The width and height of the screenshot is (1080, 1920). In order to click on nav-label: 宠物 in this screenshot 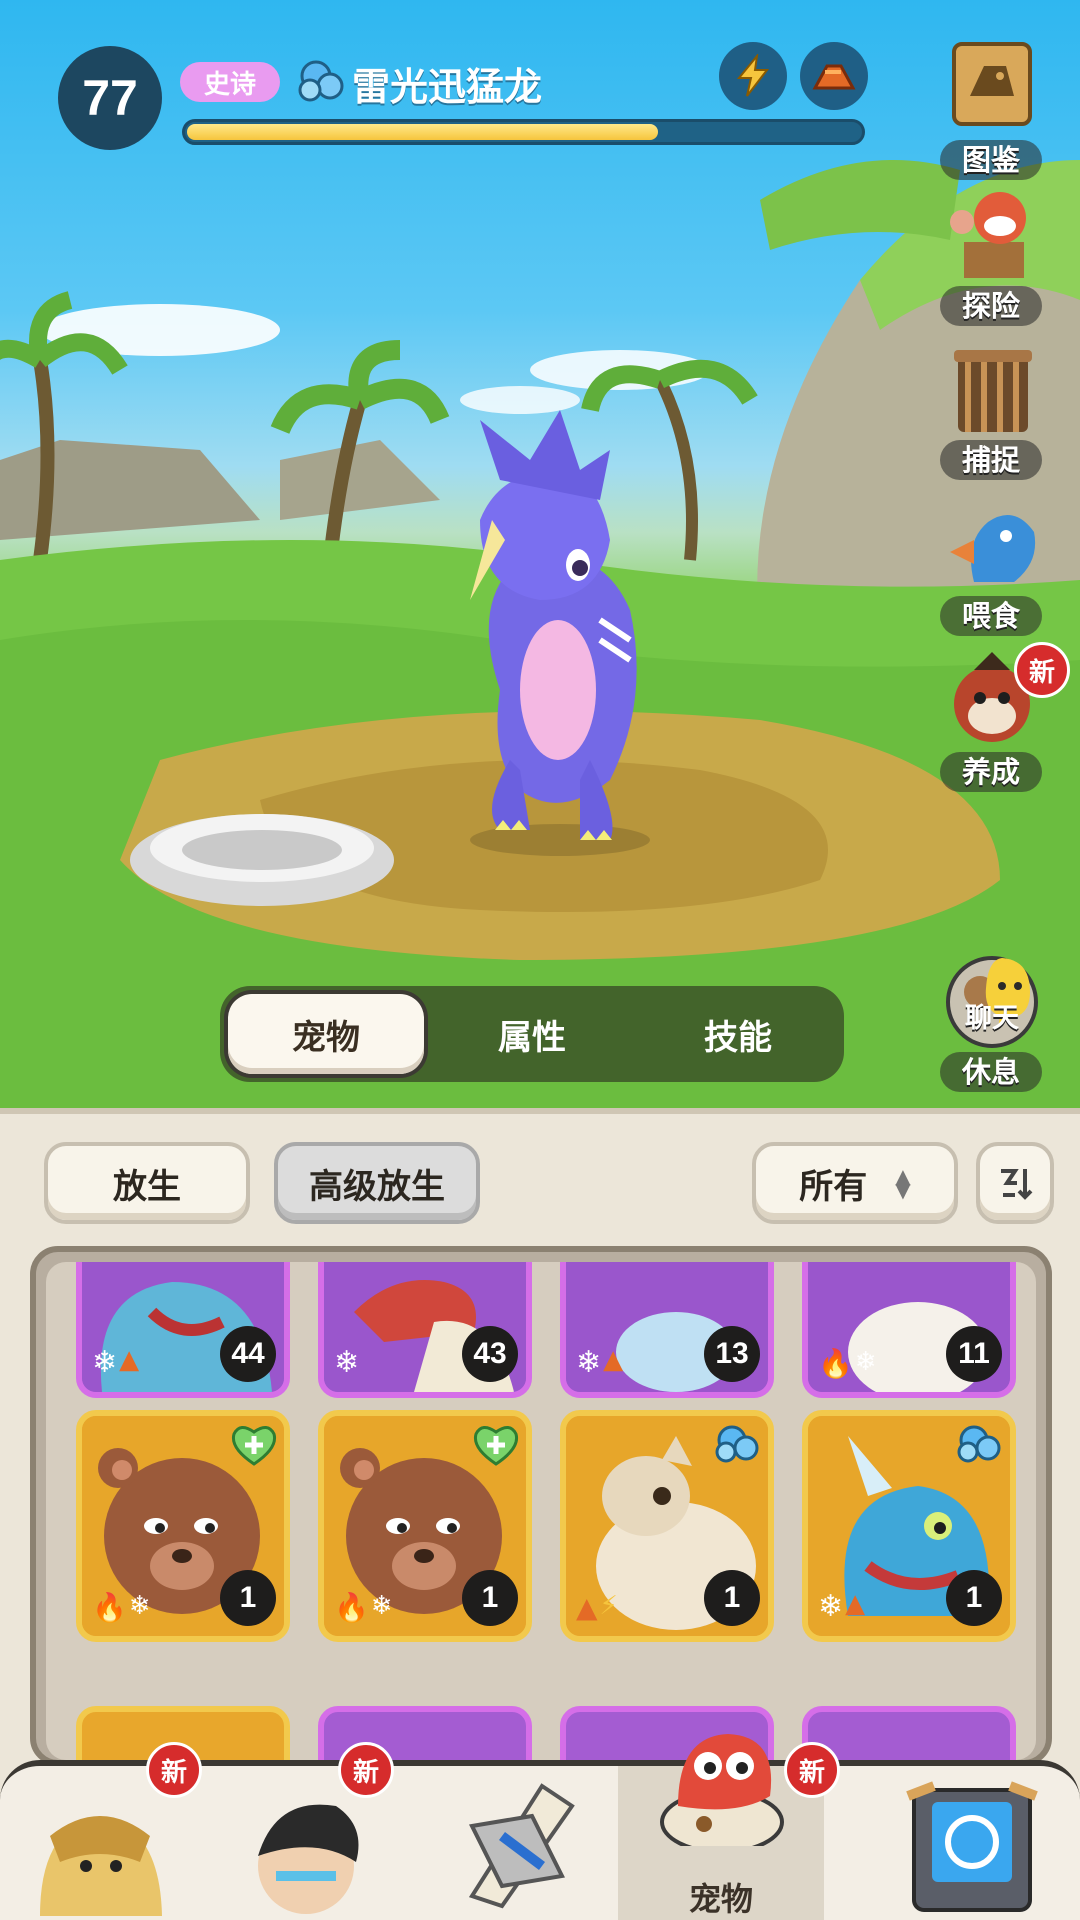, I will do `click(720, 1899)`.